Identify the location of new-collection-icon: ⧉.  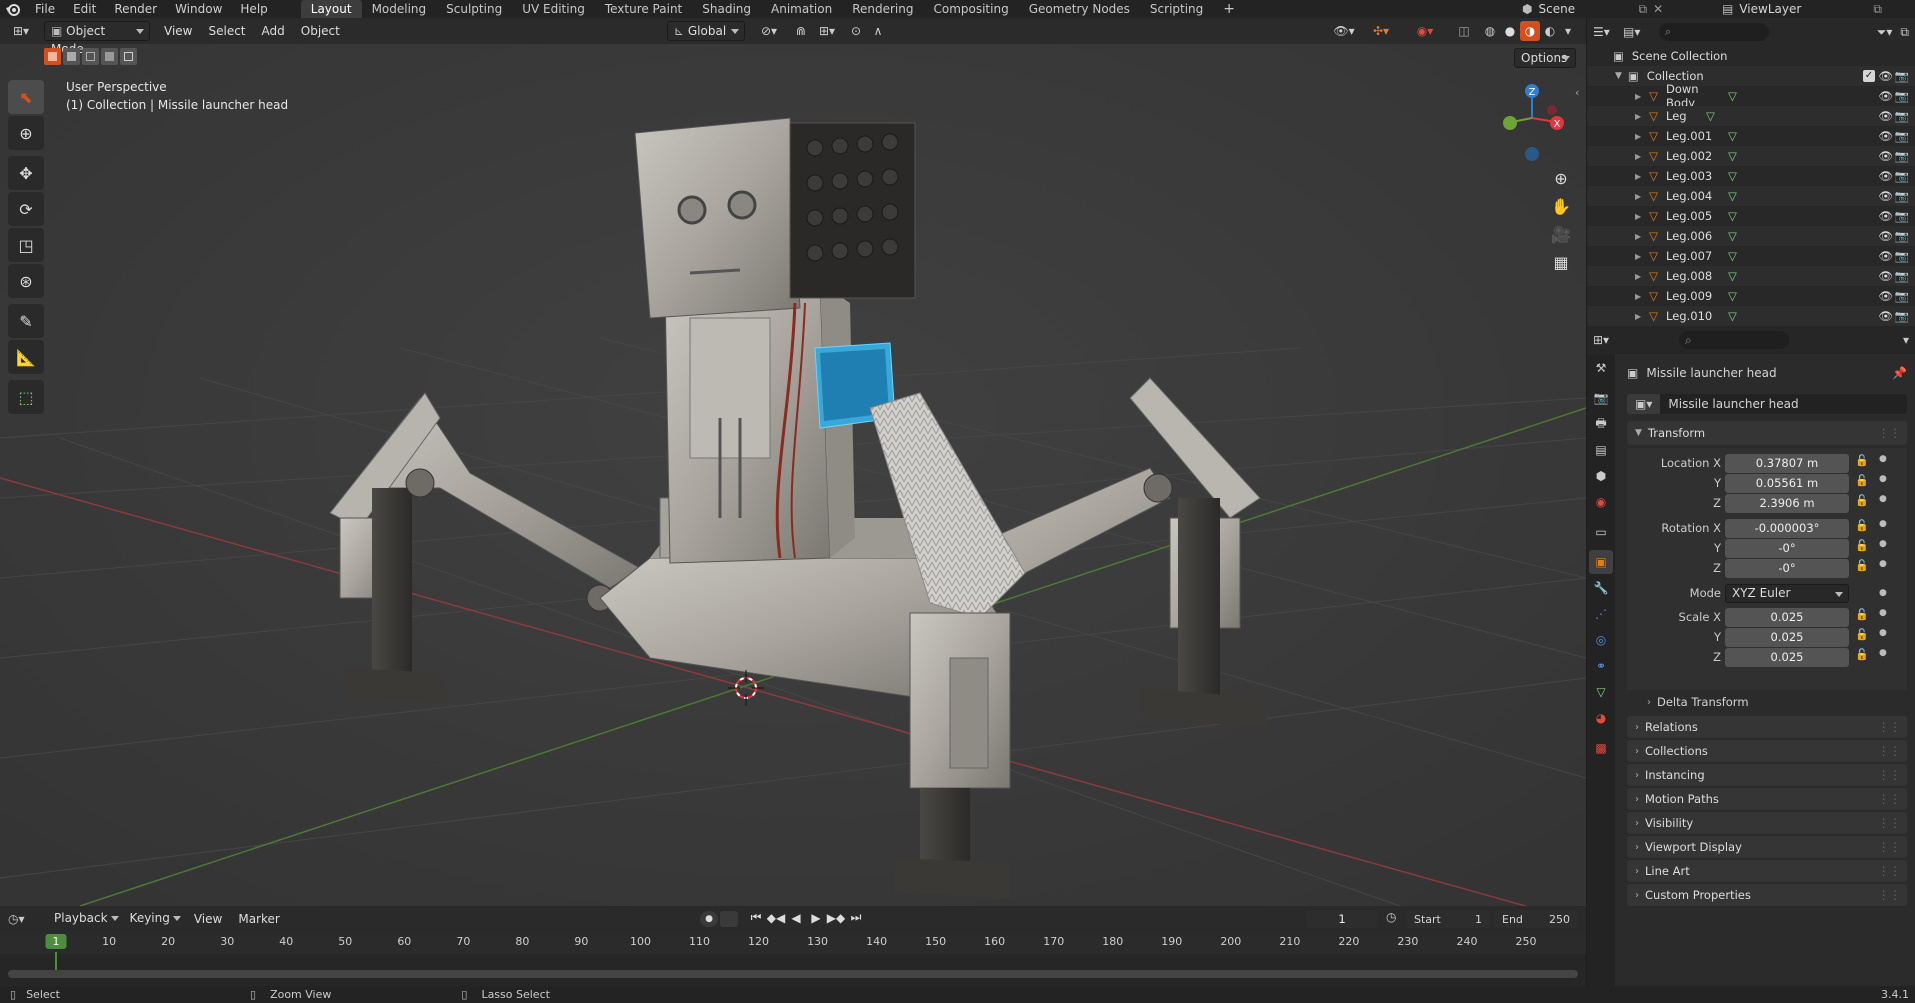
(1904, 32).